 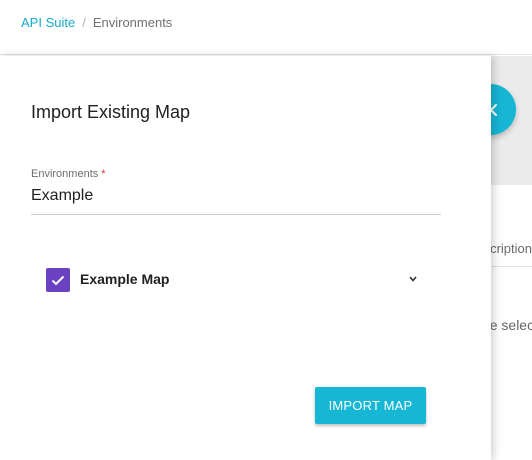 What do you see at coordinates (125, 279) in the screenshot?
I see `map-label: Example Map` at bounding box center [125, 279].